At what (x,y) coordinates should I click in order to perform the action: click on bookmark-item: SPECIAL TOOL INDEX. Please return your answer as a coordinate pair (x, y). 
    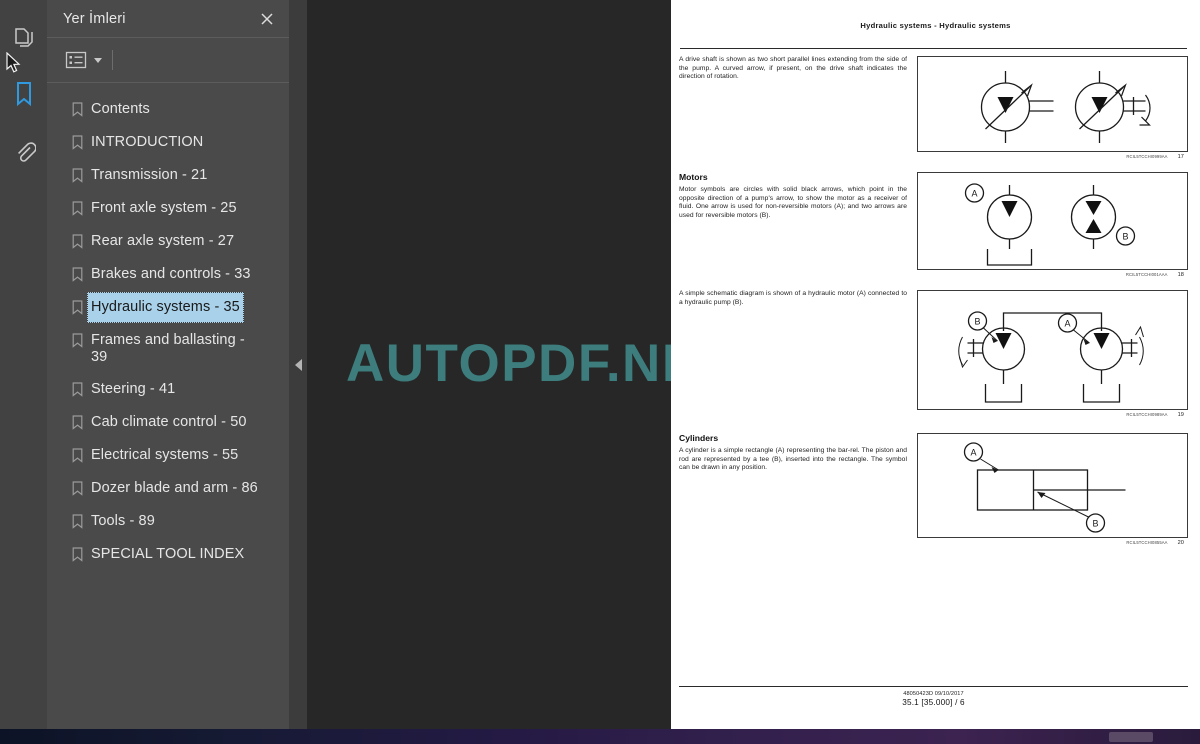
    Looking at the image, I should click on (168, 554).